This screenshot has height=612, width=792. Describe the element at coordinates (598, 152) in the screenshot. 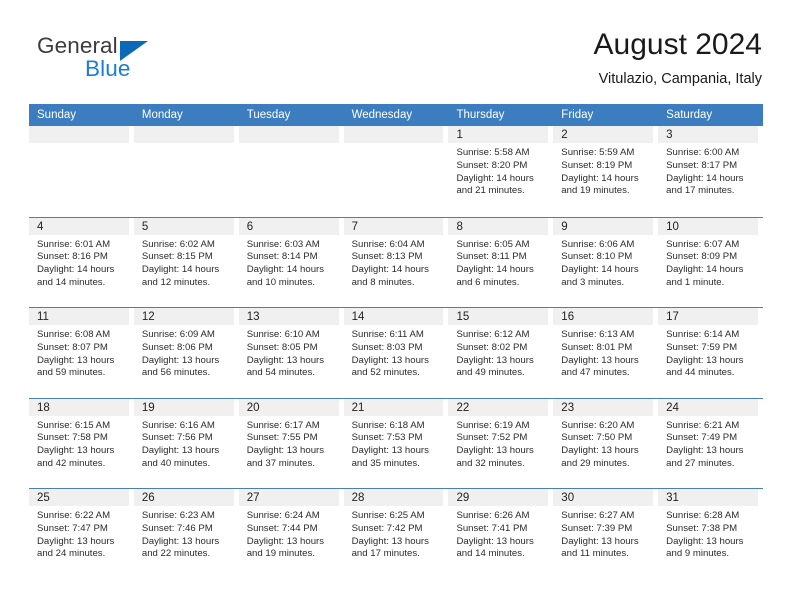

I see `sunrise-text: Sunrise: 5:59 AM` at that location.